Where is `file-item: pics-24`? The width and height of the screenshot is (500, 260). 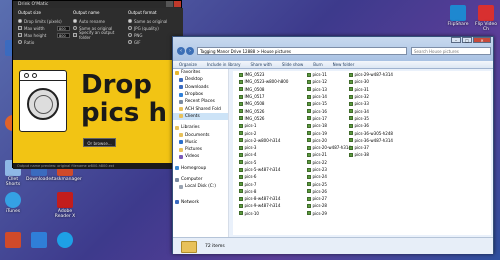 file-item: pics-24 is located at coordinates (338, 176).